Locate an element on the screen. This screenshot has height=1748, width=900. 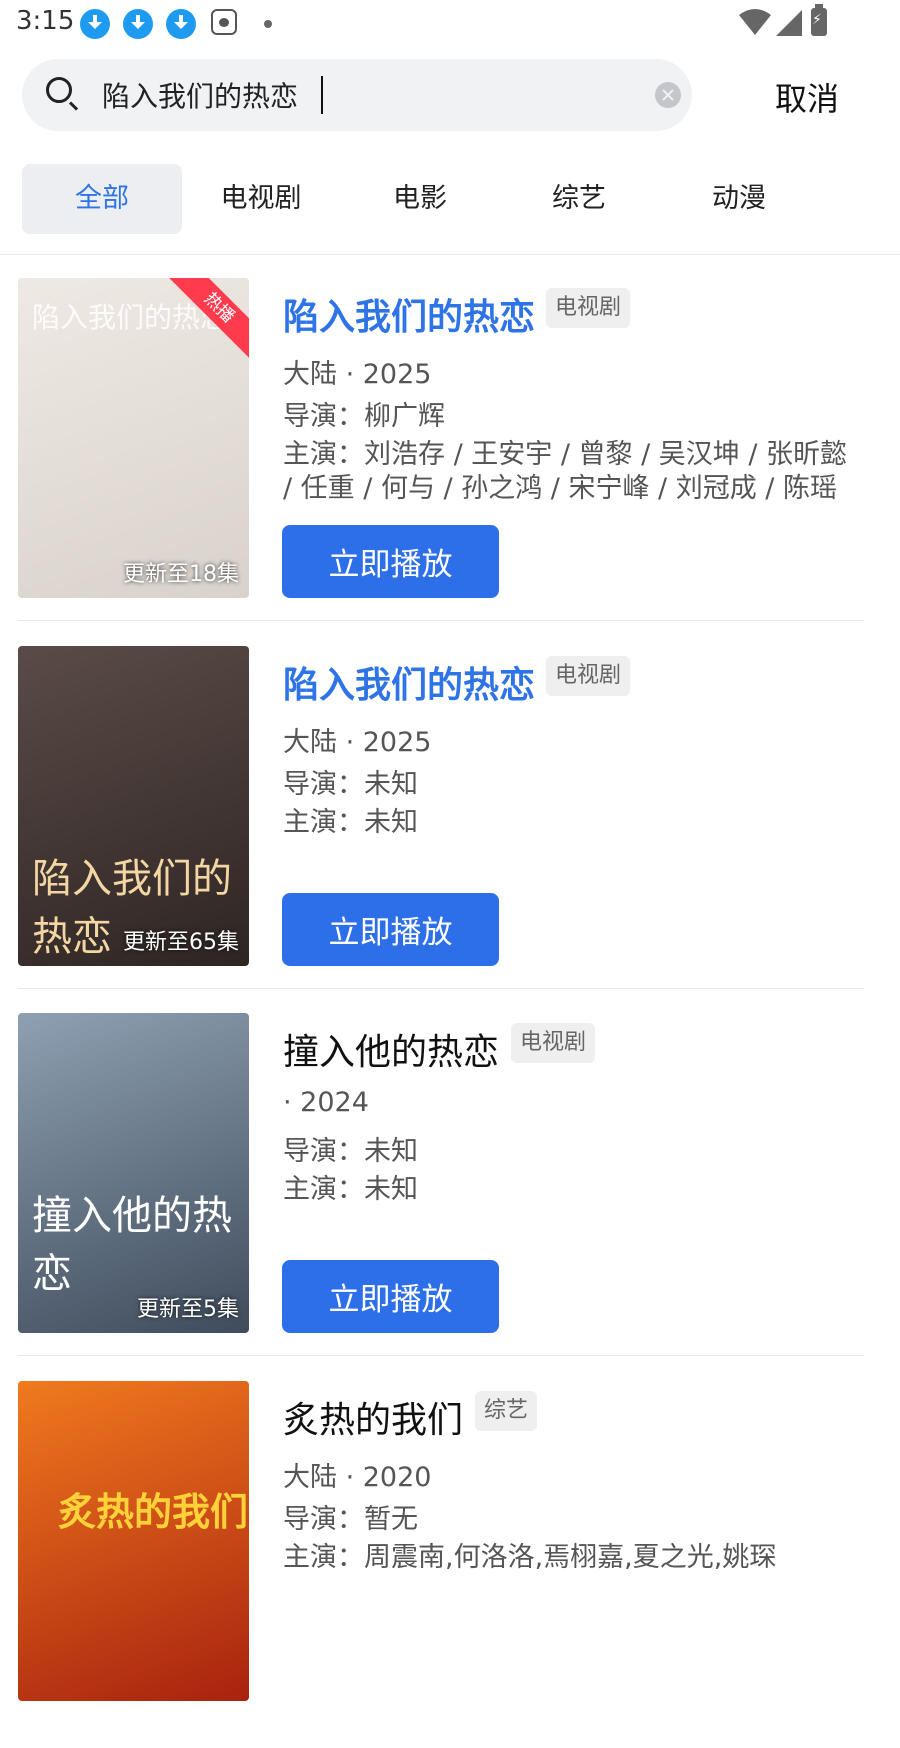
wifi-icon is located at coordinates (755, 22).